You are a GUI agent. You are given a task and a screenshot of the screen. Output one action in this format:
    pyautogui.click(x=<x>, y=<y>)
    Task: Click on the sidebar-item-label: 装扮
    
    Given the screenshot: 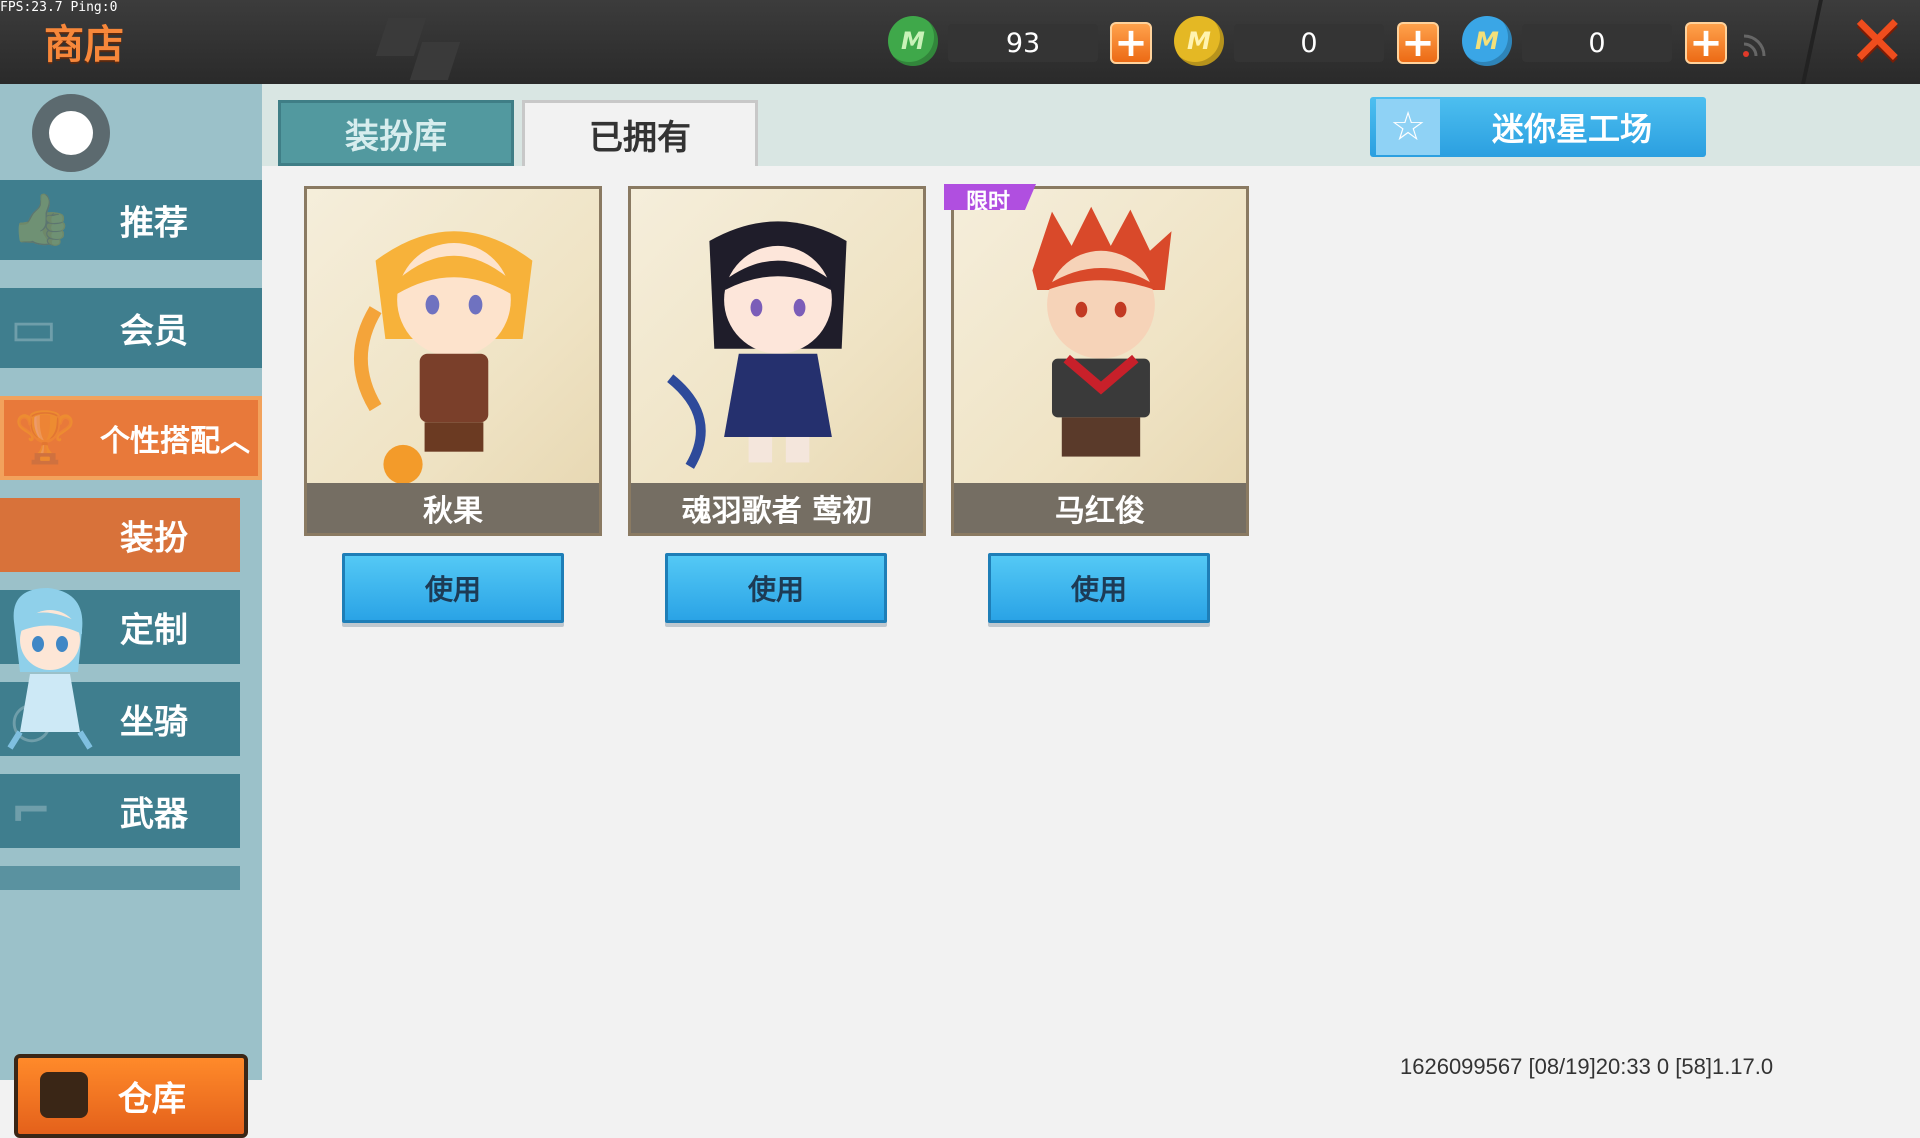 What is the action you would take?
    pyautogui.click(x=154, y=538)
    